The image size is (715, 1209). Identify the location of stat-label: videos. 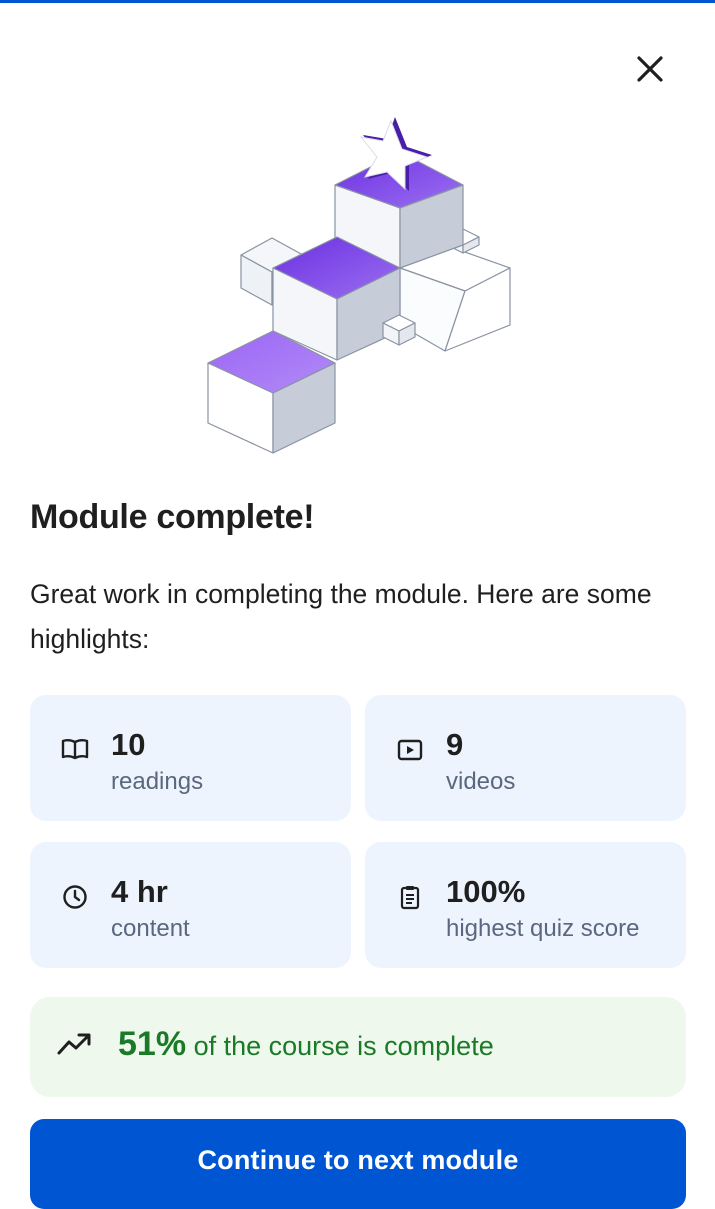
(481, 781).